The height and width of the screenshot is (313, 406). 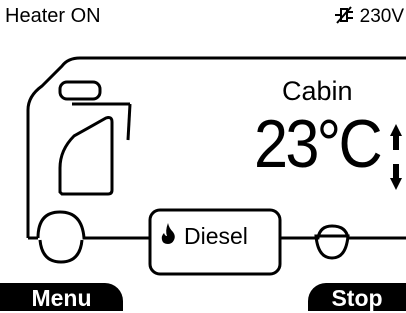 What do you see at coordinates (396, 157) in the screenshot?
I see `up-down-arrows-icon` at bounding box center [396, 157].